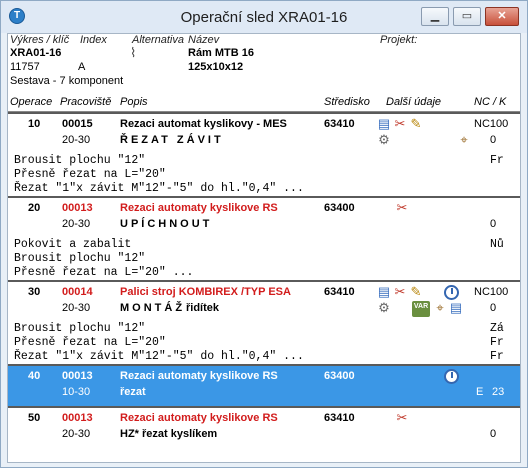 The width and height of the screenshot is (528, 468). I want to click on op-workplace: 00014, so click(77, 292).